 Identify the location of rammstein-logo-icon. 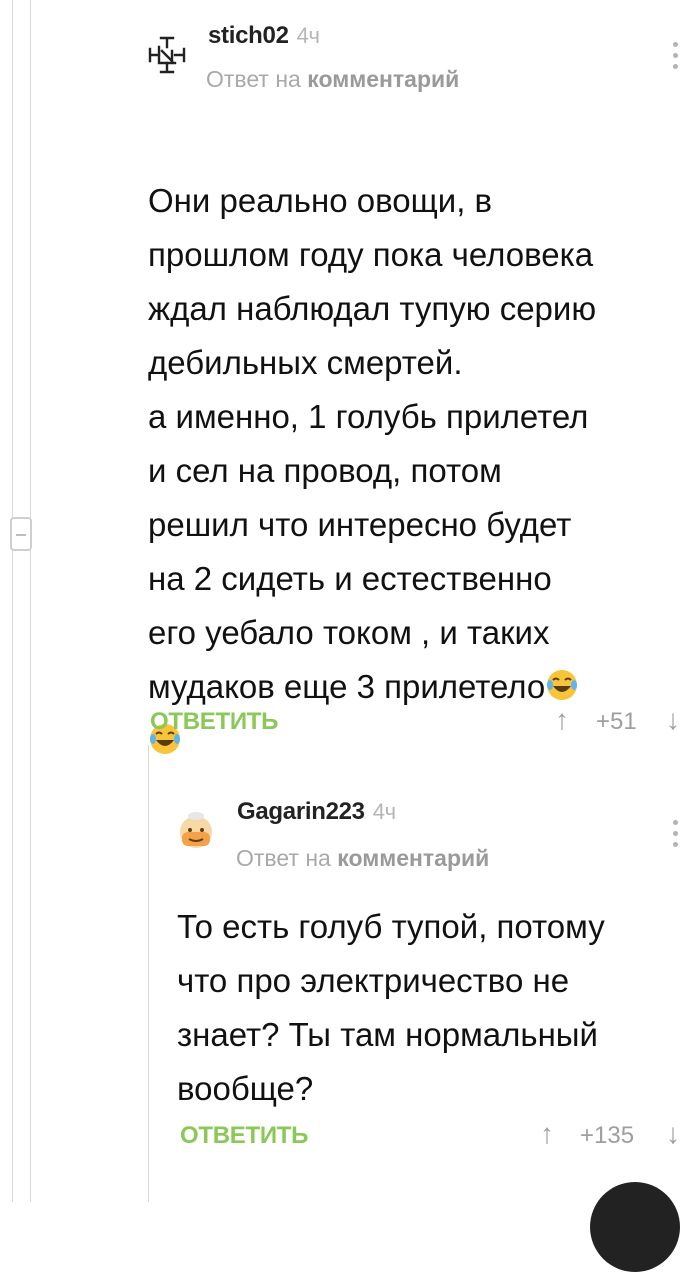
(167, 55).